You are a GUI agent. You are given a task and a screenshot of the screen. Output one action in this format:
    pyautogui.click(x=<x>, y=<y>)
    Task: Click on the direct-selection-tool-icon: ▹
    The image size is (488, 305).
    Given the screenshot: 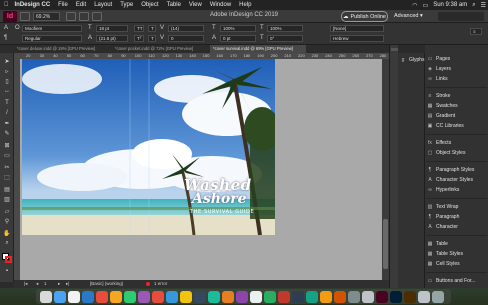 What is the action you would take?
    pyautogui.click(x=7, y=71)
    